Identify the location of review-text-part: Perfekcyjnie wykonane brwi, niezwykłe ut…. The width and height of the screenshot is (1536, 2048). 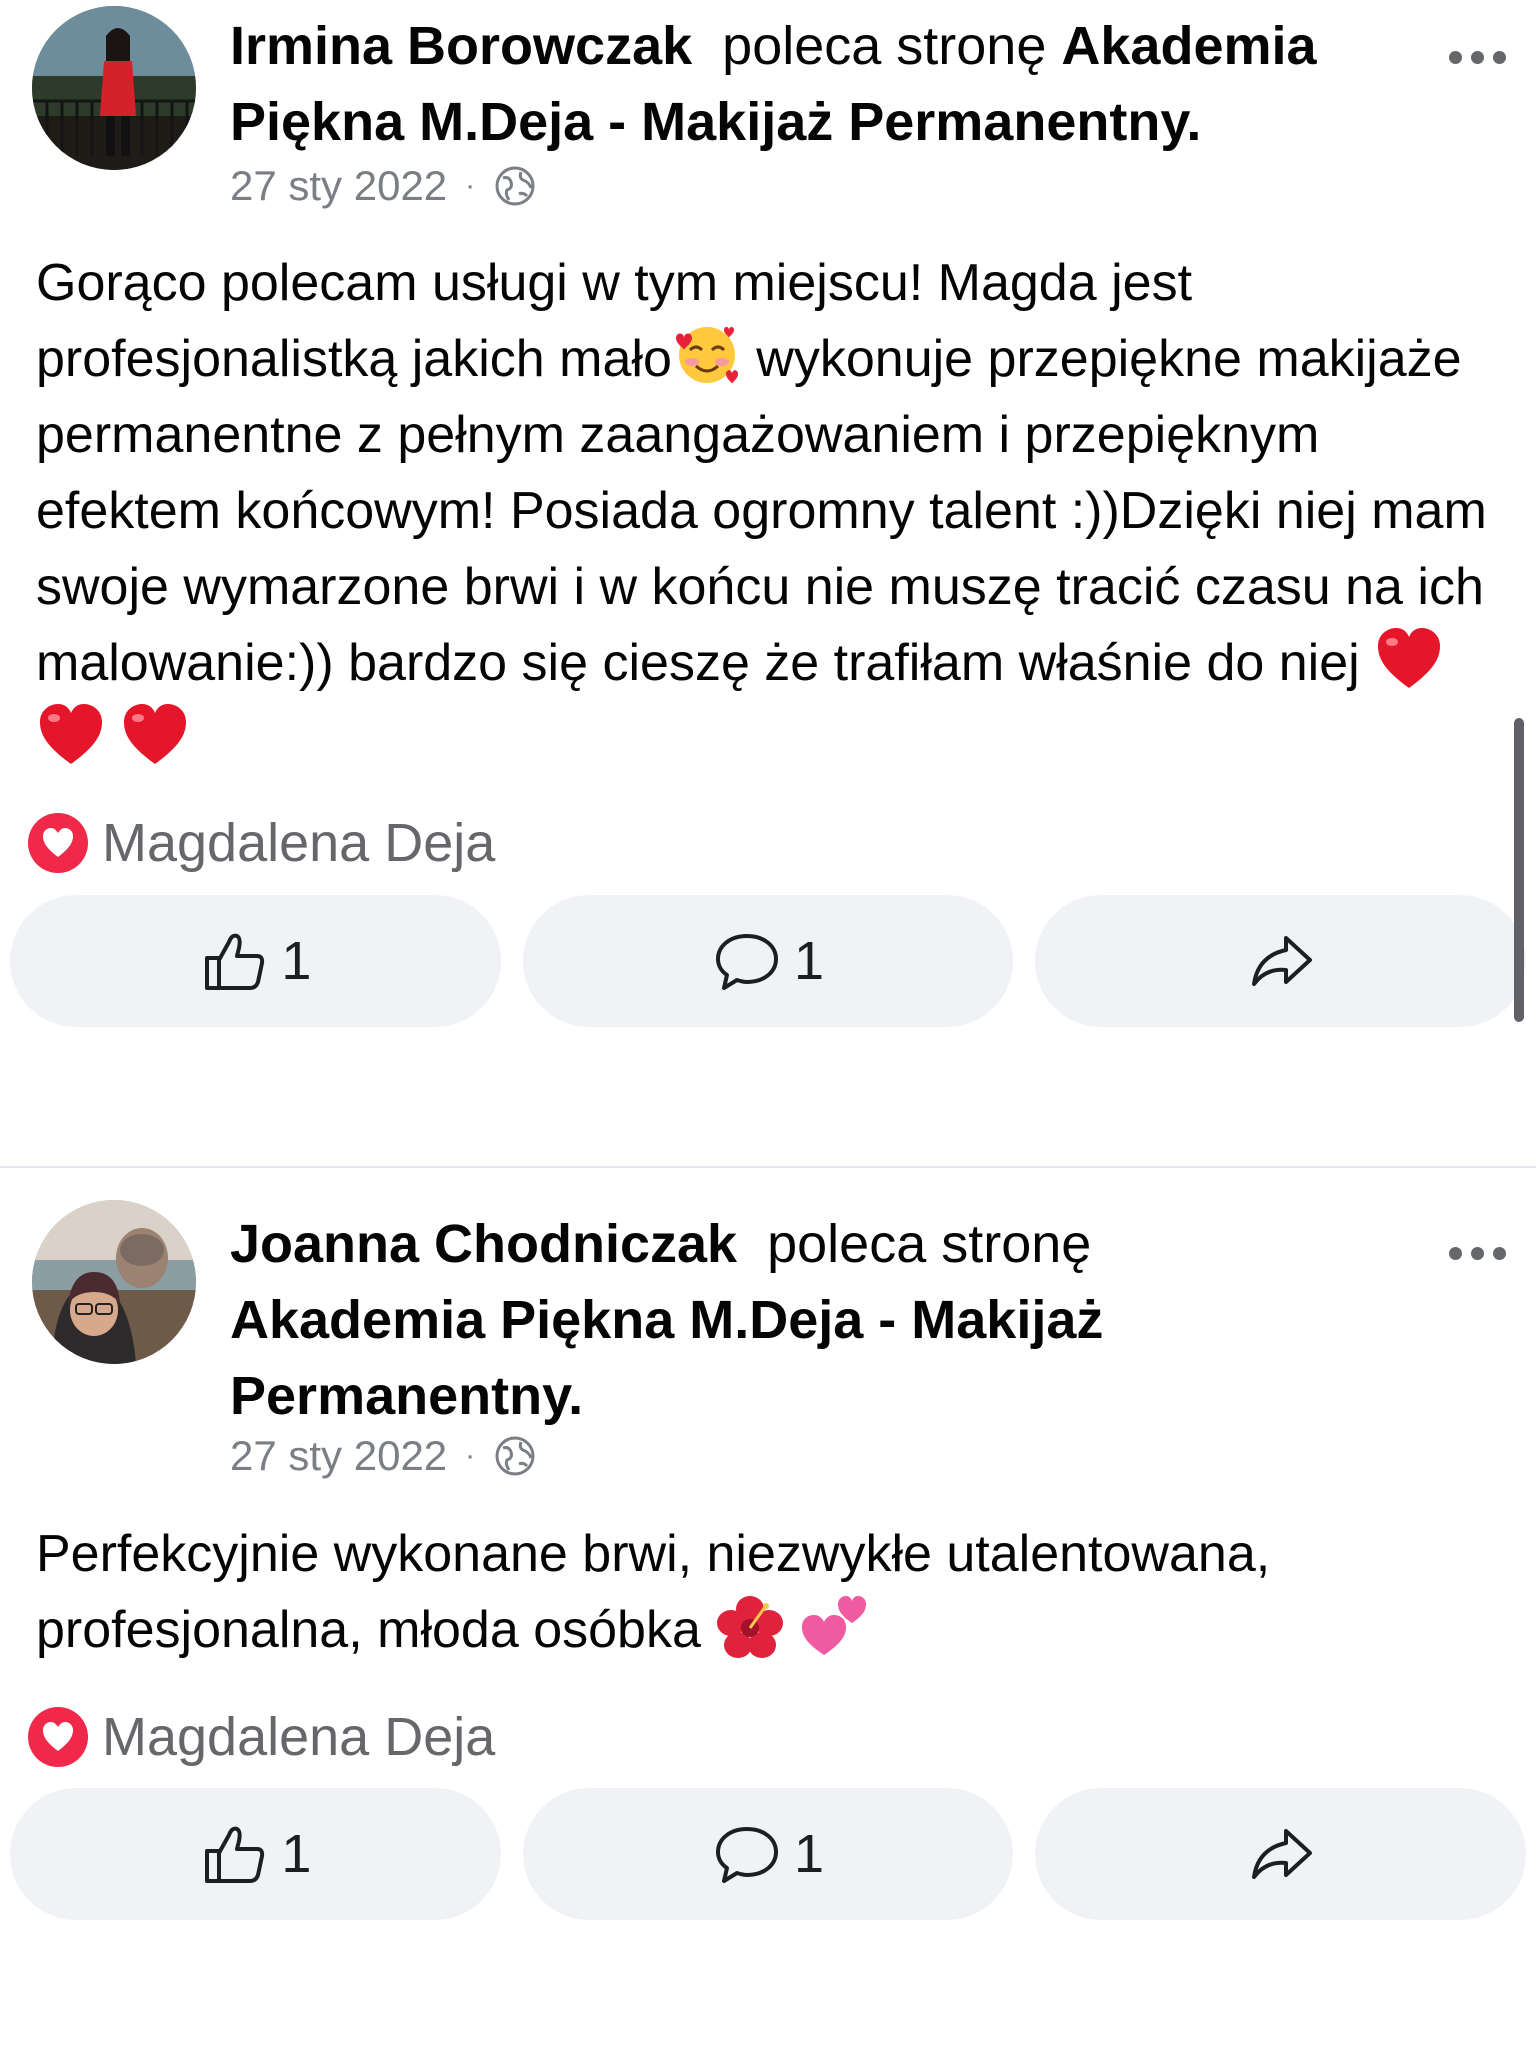
(653, 1592).